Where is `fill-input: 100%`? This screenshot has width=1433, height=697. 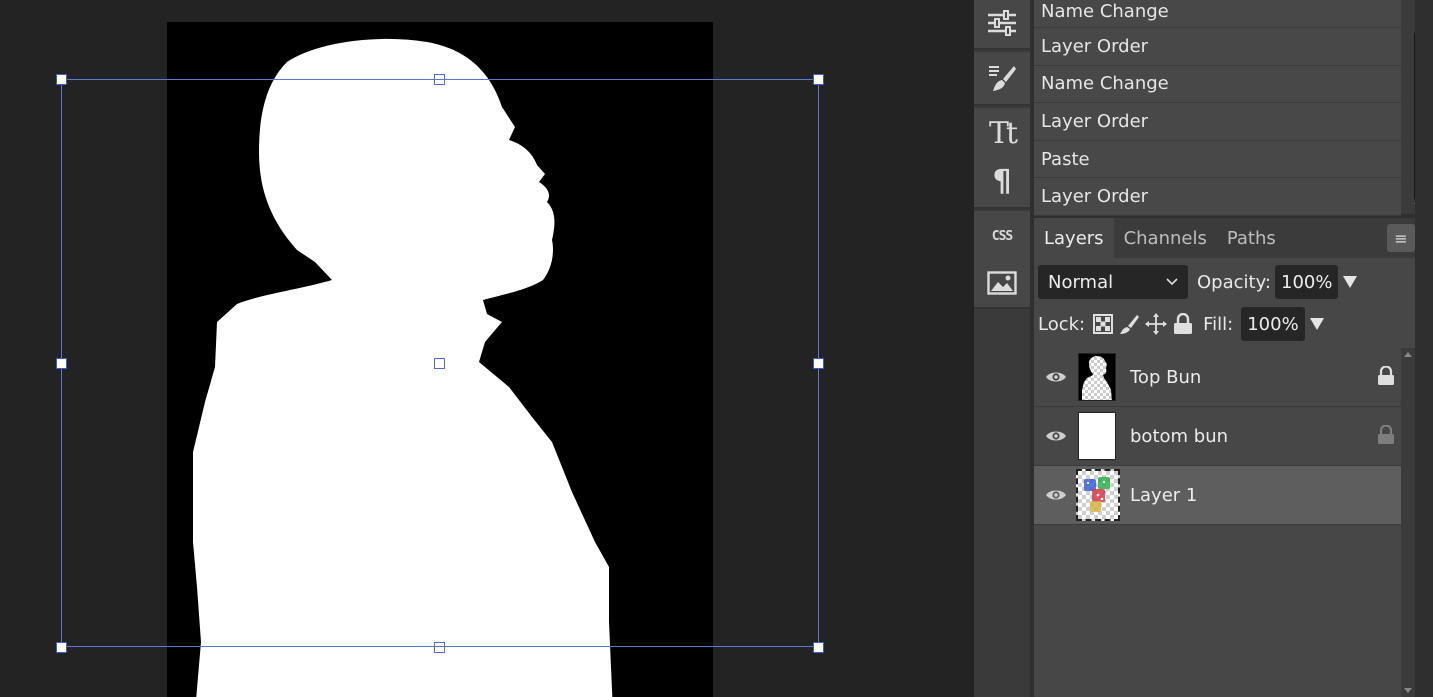 fill-input: 100% is located at coordinates (1273, 324).